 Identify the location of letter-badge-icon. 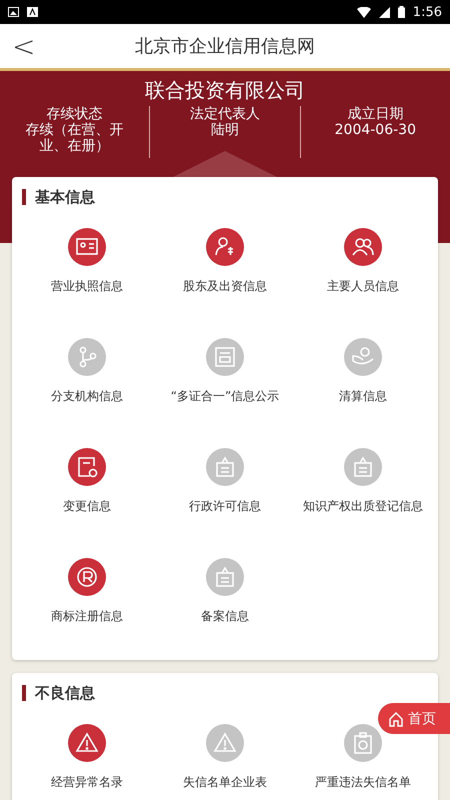
(32, 12).